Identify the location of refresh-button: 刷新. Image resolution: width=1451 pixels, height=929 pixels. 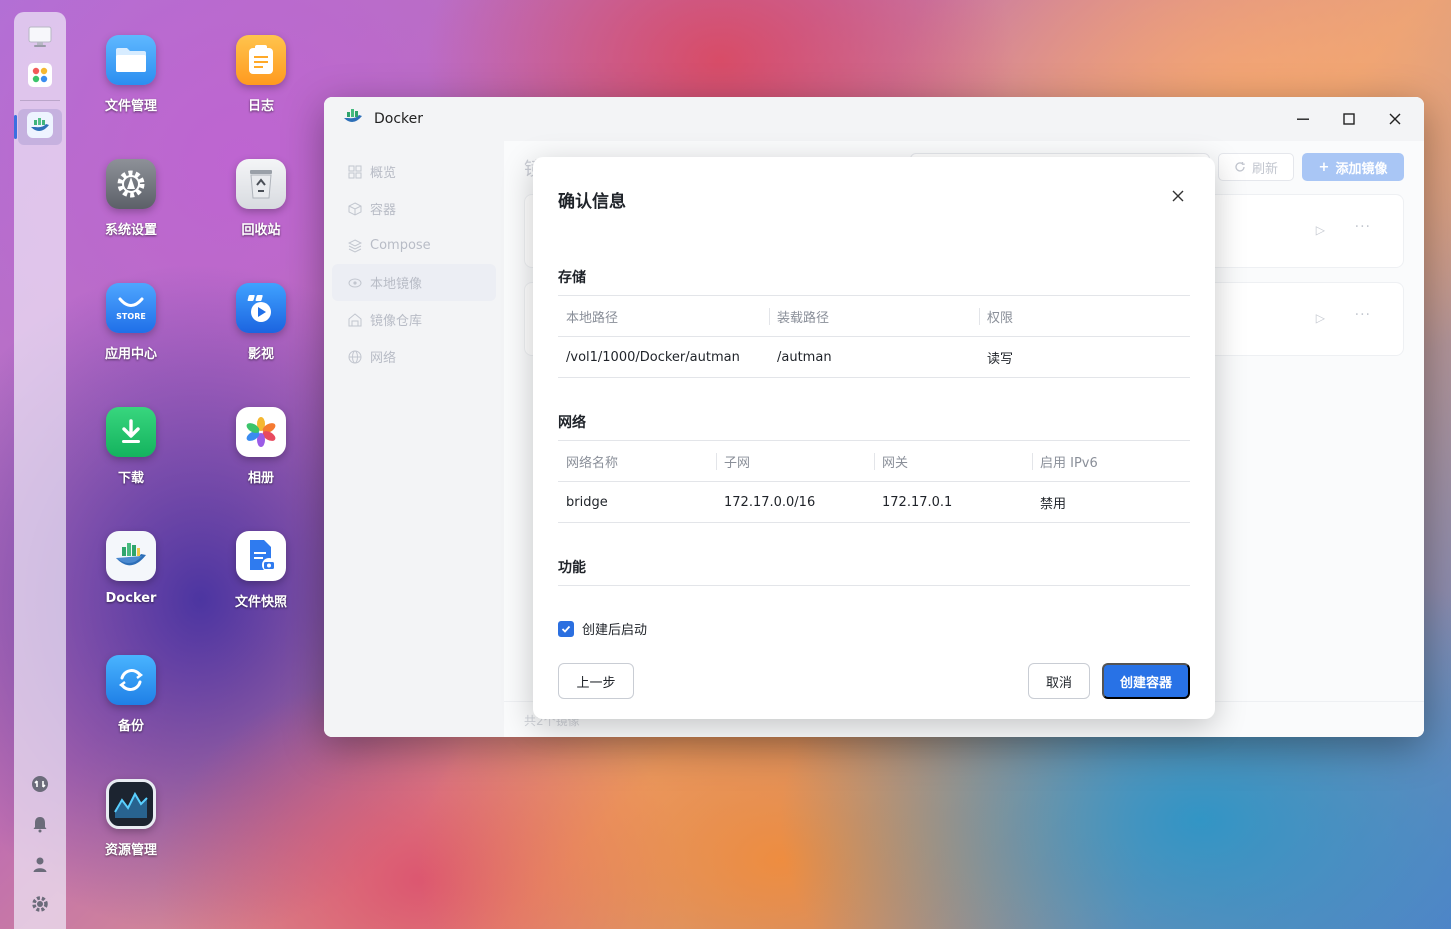
(1256, 167).